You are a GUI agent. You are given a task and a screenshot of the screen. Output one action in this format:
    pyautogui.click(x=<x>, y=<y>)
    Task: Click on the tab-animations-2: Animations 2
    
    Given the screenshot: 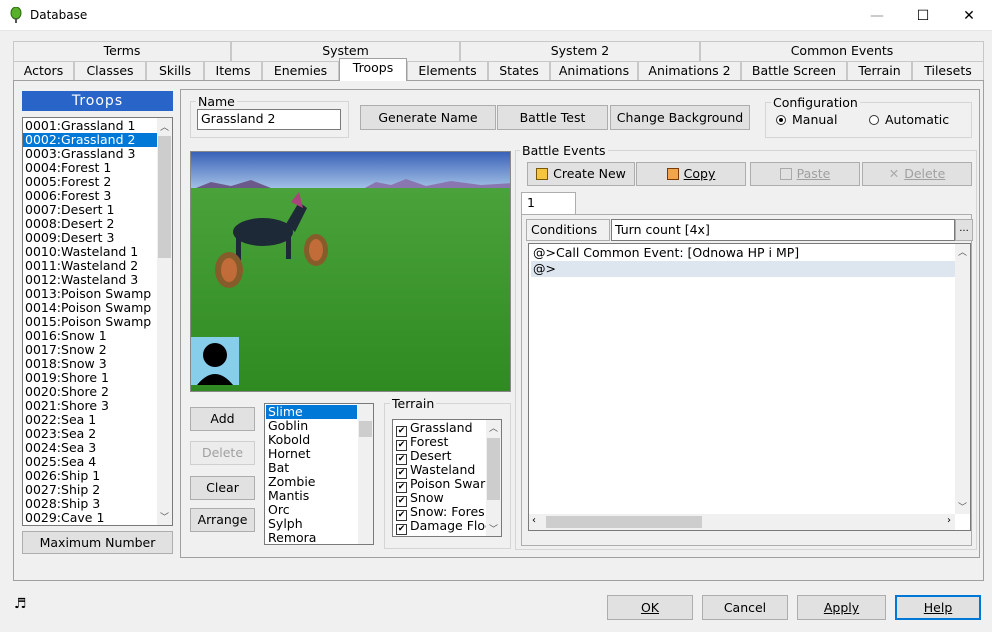 What is the action you would take?
    pyautogui.click(x=689, y=71)
    